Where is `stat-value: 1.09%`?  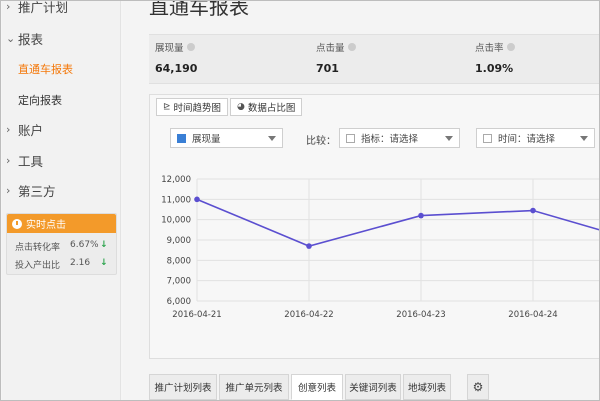 stat-value: 1.09% is located at coordinates (494, 68).